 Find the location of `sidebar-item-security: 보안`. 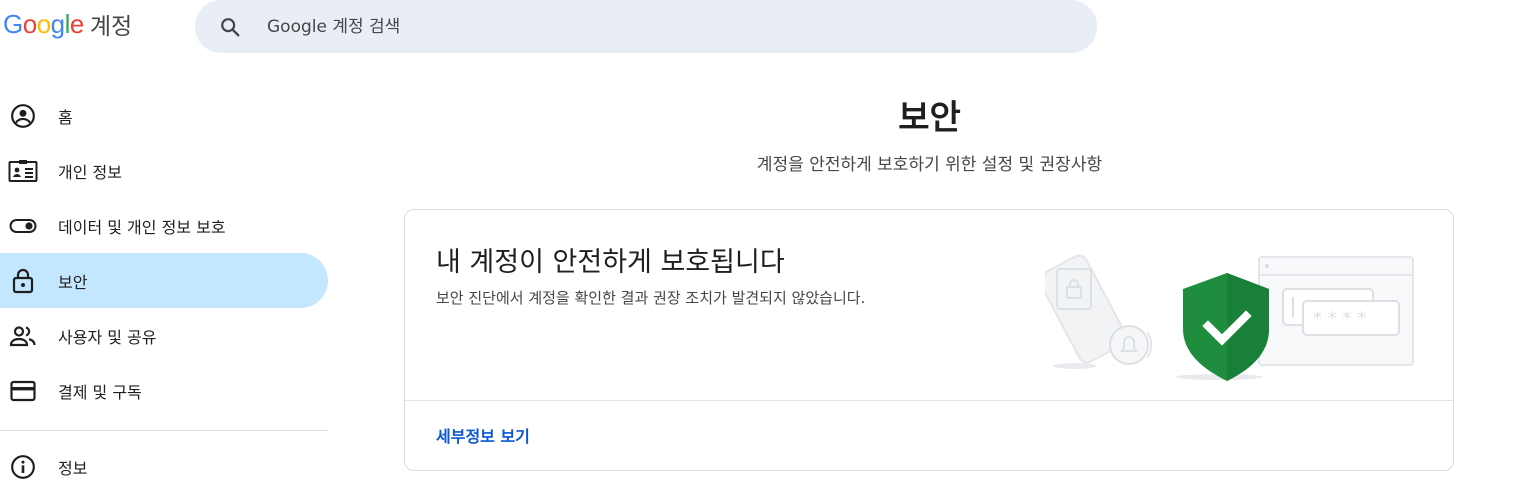

sidebar-item-security: 보안 is located at coordinates (164, 280).